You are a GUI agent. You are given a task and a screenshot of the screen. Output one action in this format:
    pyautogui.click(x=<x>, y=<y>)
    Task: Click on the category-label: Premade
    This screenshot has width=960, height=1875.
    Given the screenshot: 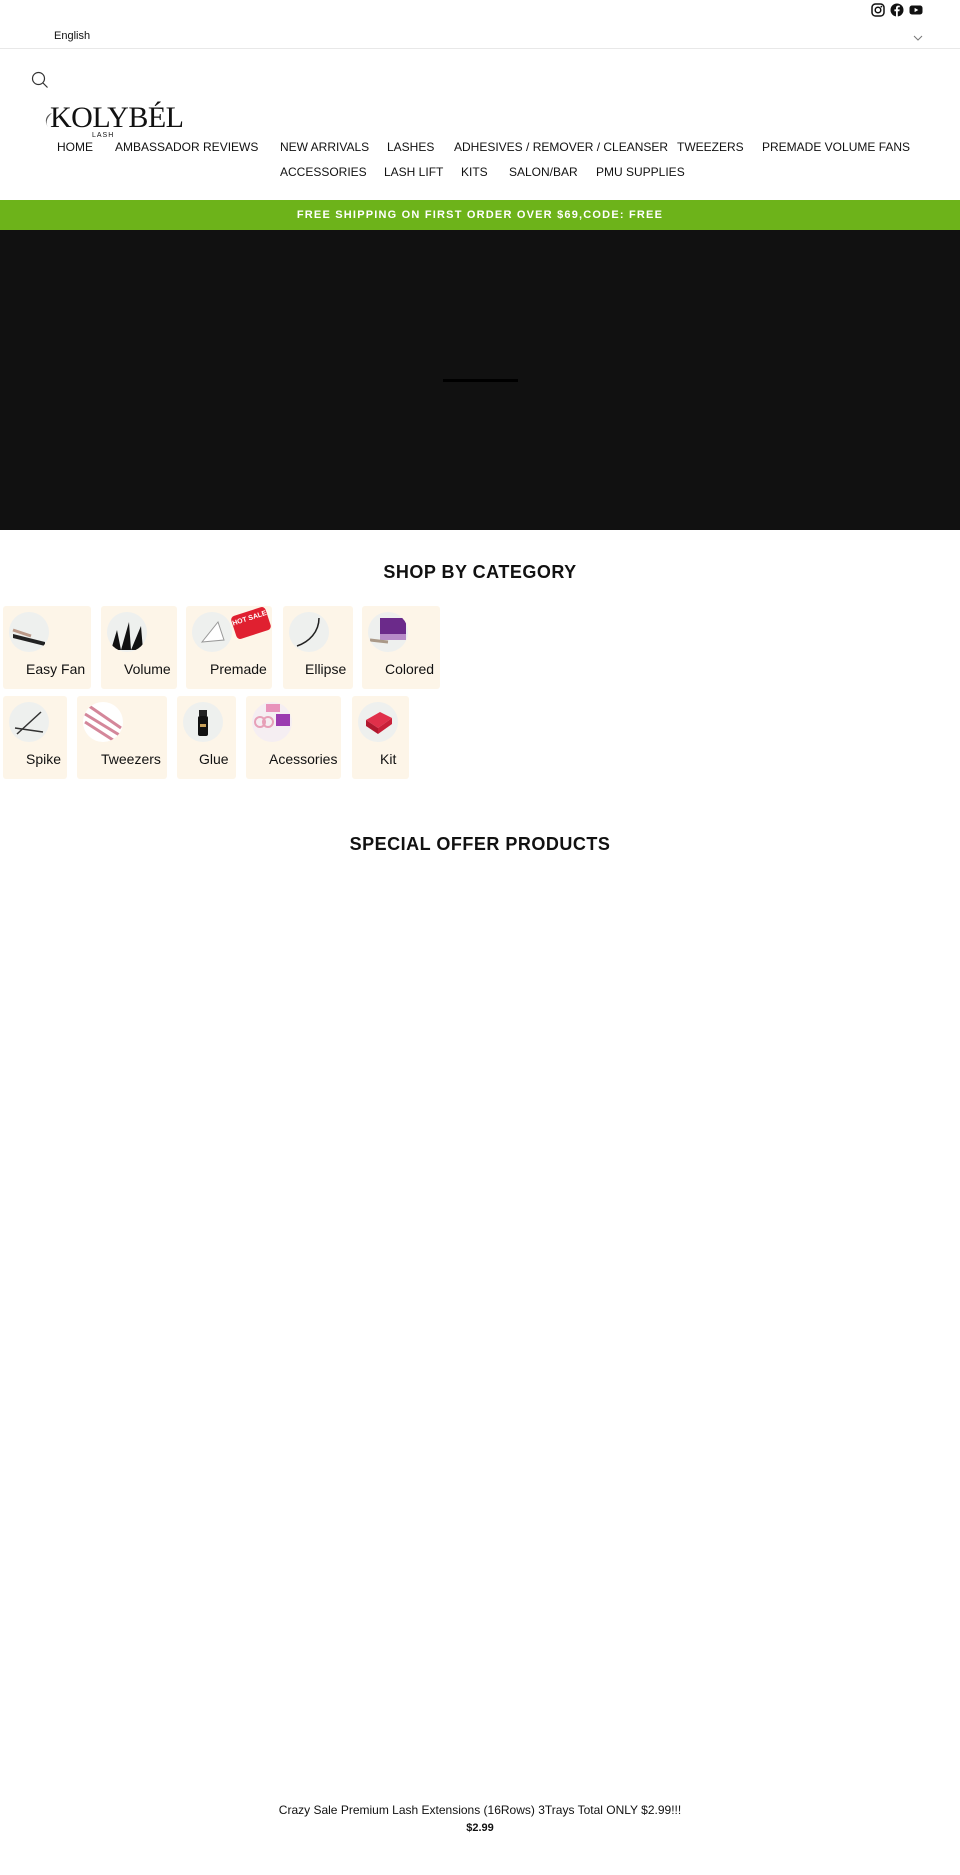 What is the action you would take?
    pyautogui.click(x=238, y=669)
    